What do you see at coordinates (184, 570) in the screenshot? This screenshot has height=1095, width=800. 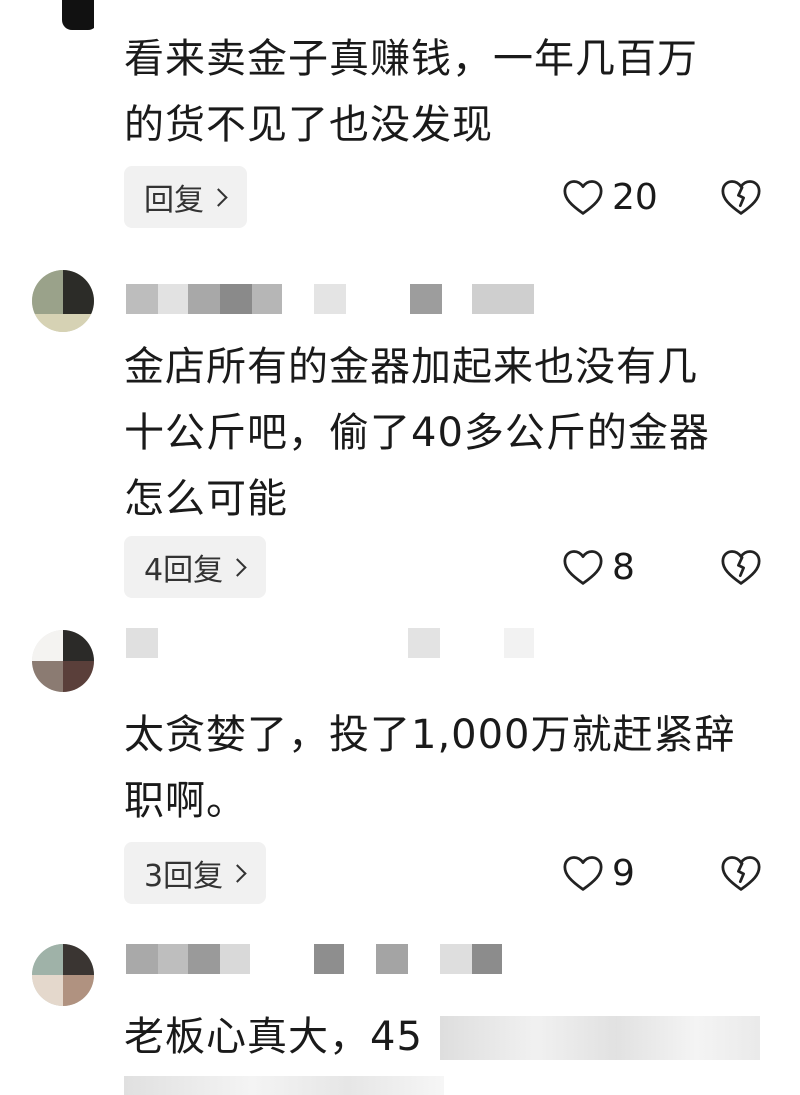 I see `reply-label: 4回复` at bounding box center [184, 570].